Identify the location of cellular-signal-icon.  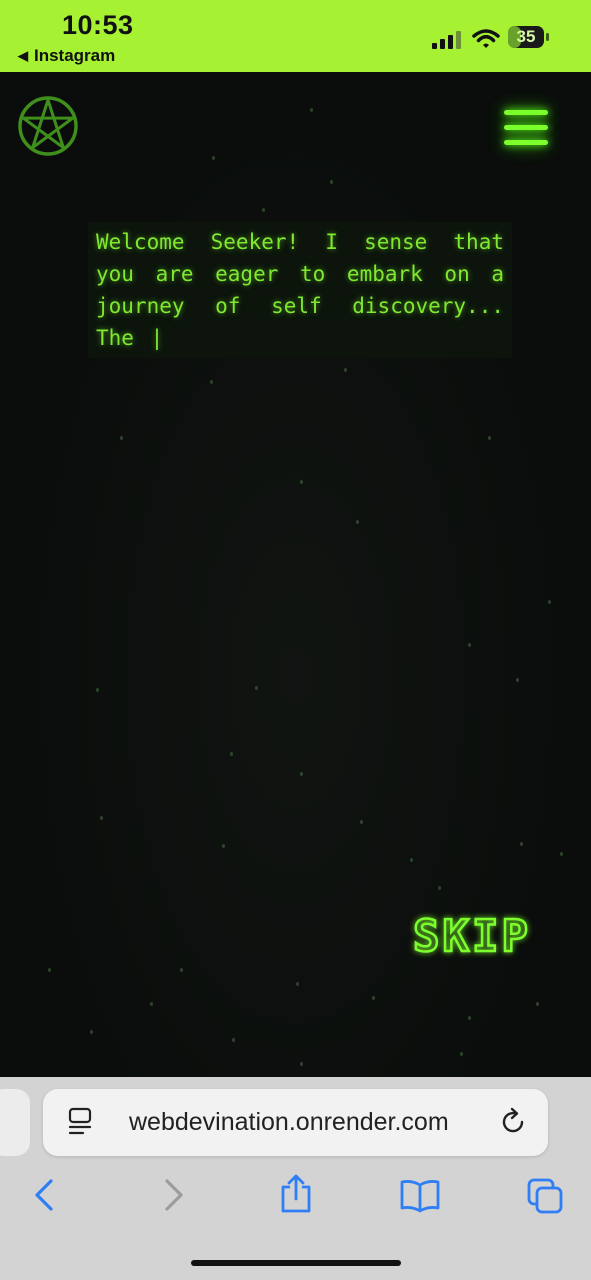
(446, 40).